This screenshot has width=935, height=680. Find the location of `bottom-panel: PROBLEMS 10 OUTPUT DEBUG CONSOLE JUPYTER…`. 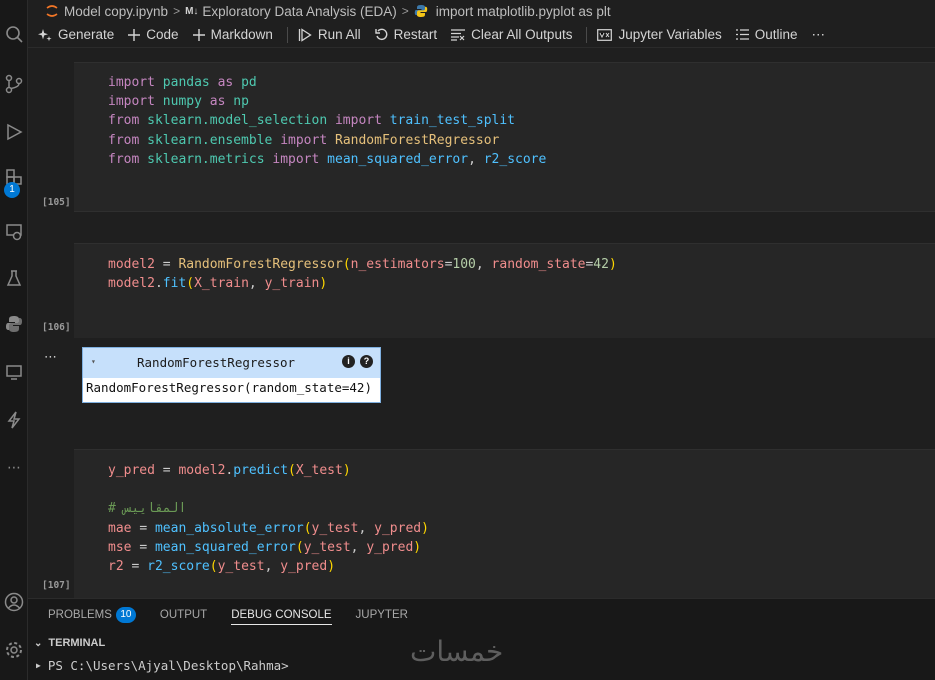

bottom-panel: PROBLEMS 10 OUTPUT DEBUG CONSOLE JUPYTER… is located at coordinates (481, 639).